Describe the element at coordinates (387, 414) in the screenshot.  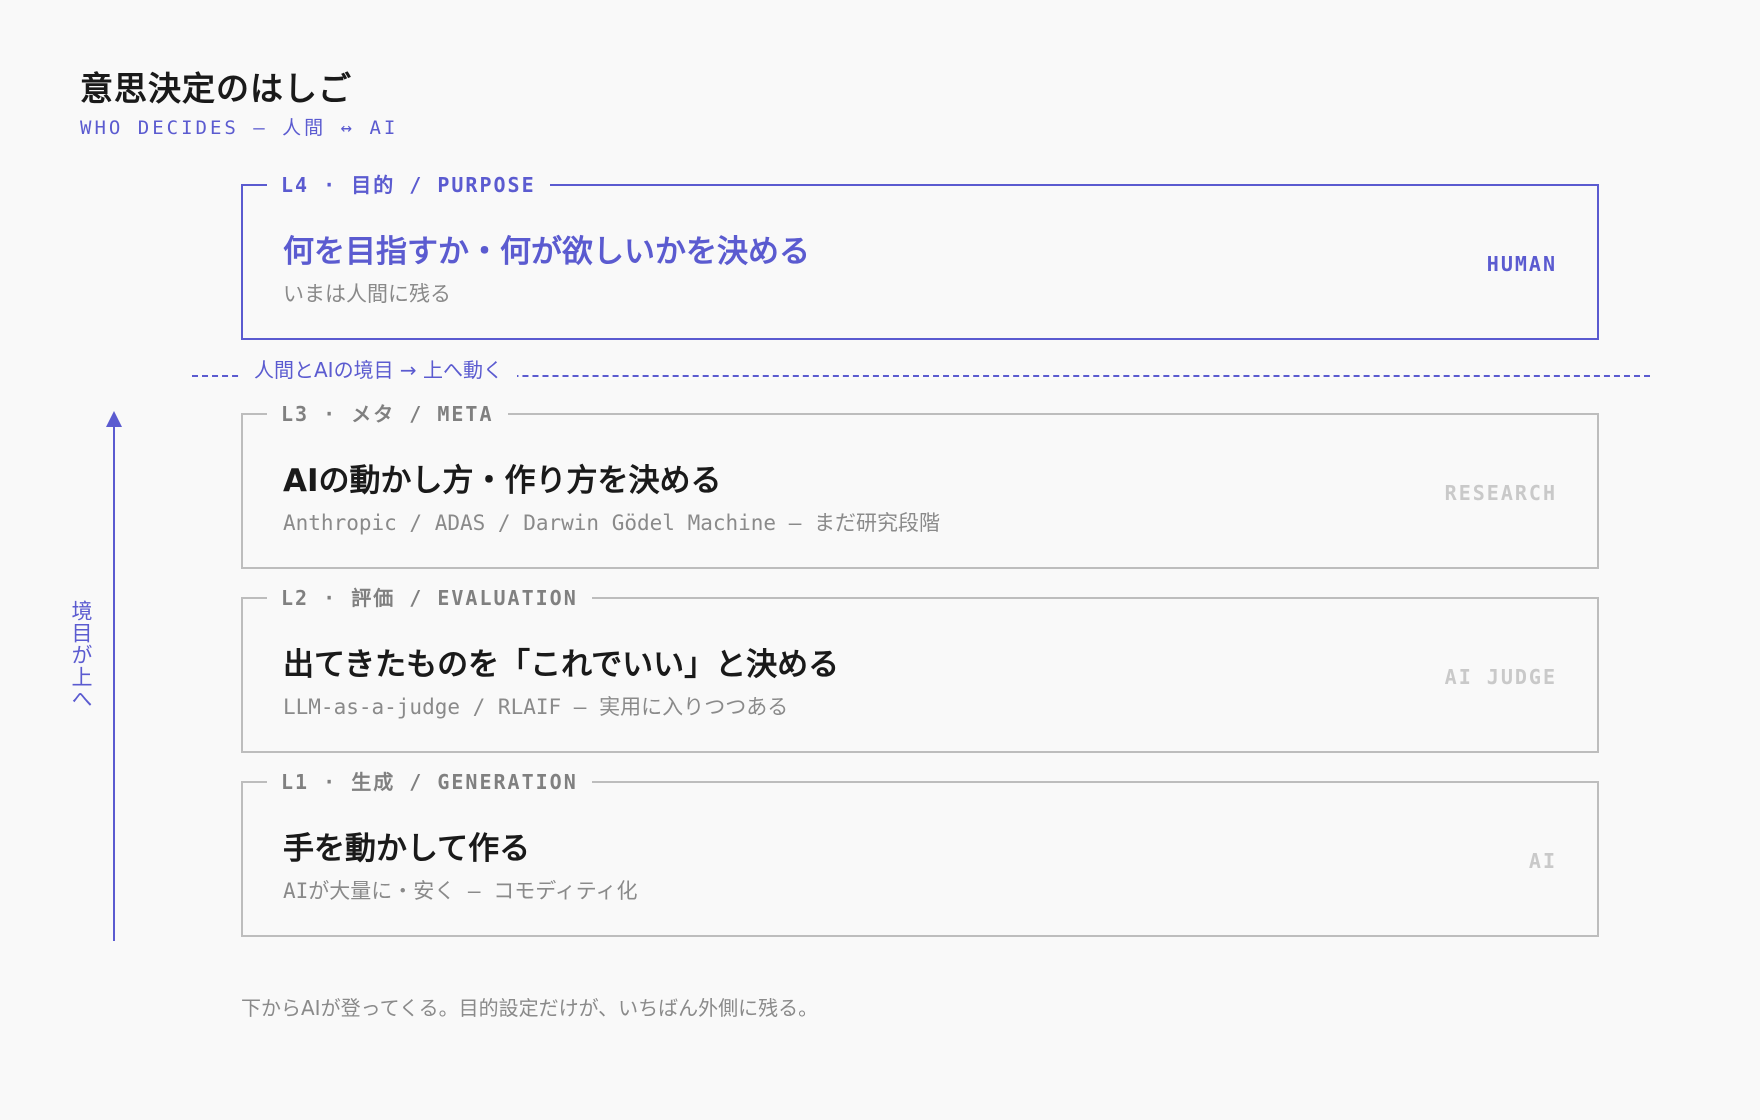
I see `level-tag: L3 · メタ / META` at that location.